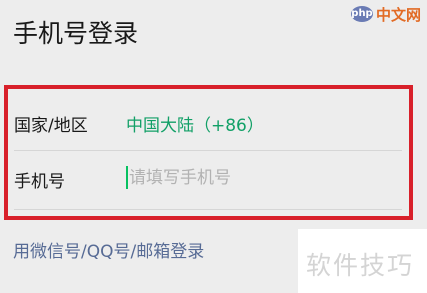 This screenshot has height=293, width=427. Describe the element at coordinates (127, 177) in the screenshot. I see `text-caret` at that location.